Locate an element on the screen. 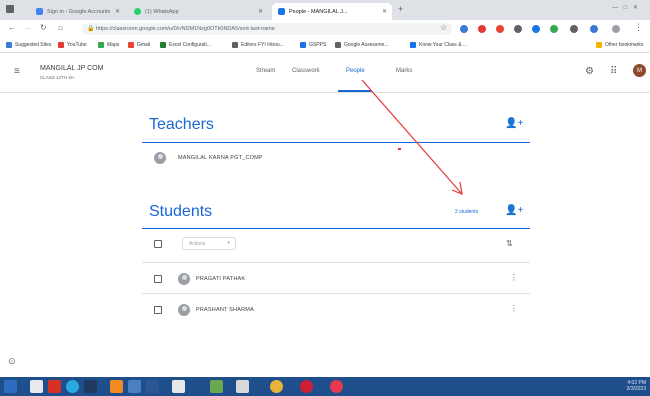 This screenshot has width=650, height=396. class-section: CLASS 12TH XII is located at coordinates (57, 77).